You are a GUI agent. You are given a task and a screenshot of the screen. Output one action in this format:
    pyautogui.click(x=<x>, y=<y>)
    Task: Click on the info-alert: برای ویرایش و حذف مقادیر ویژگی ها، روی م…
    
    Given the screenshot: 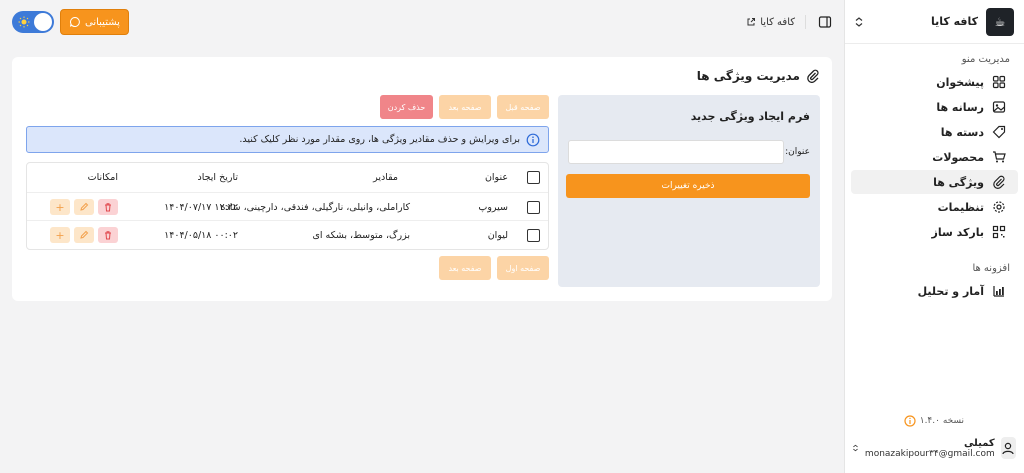 What is the action you would take?
    pyautogui.click(x=287, y=139)
    